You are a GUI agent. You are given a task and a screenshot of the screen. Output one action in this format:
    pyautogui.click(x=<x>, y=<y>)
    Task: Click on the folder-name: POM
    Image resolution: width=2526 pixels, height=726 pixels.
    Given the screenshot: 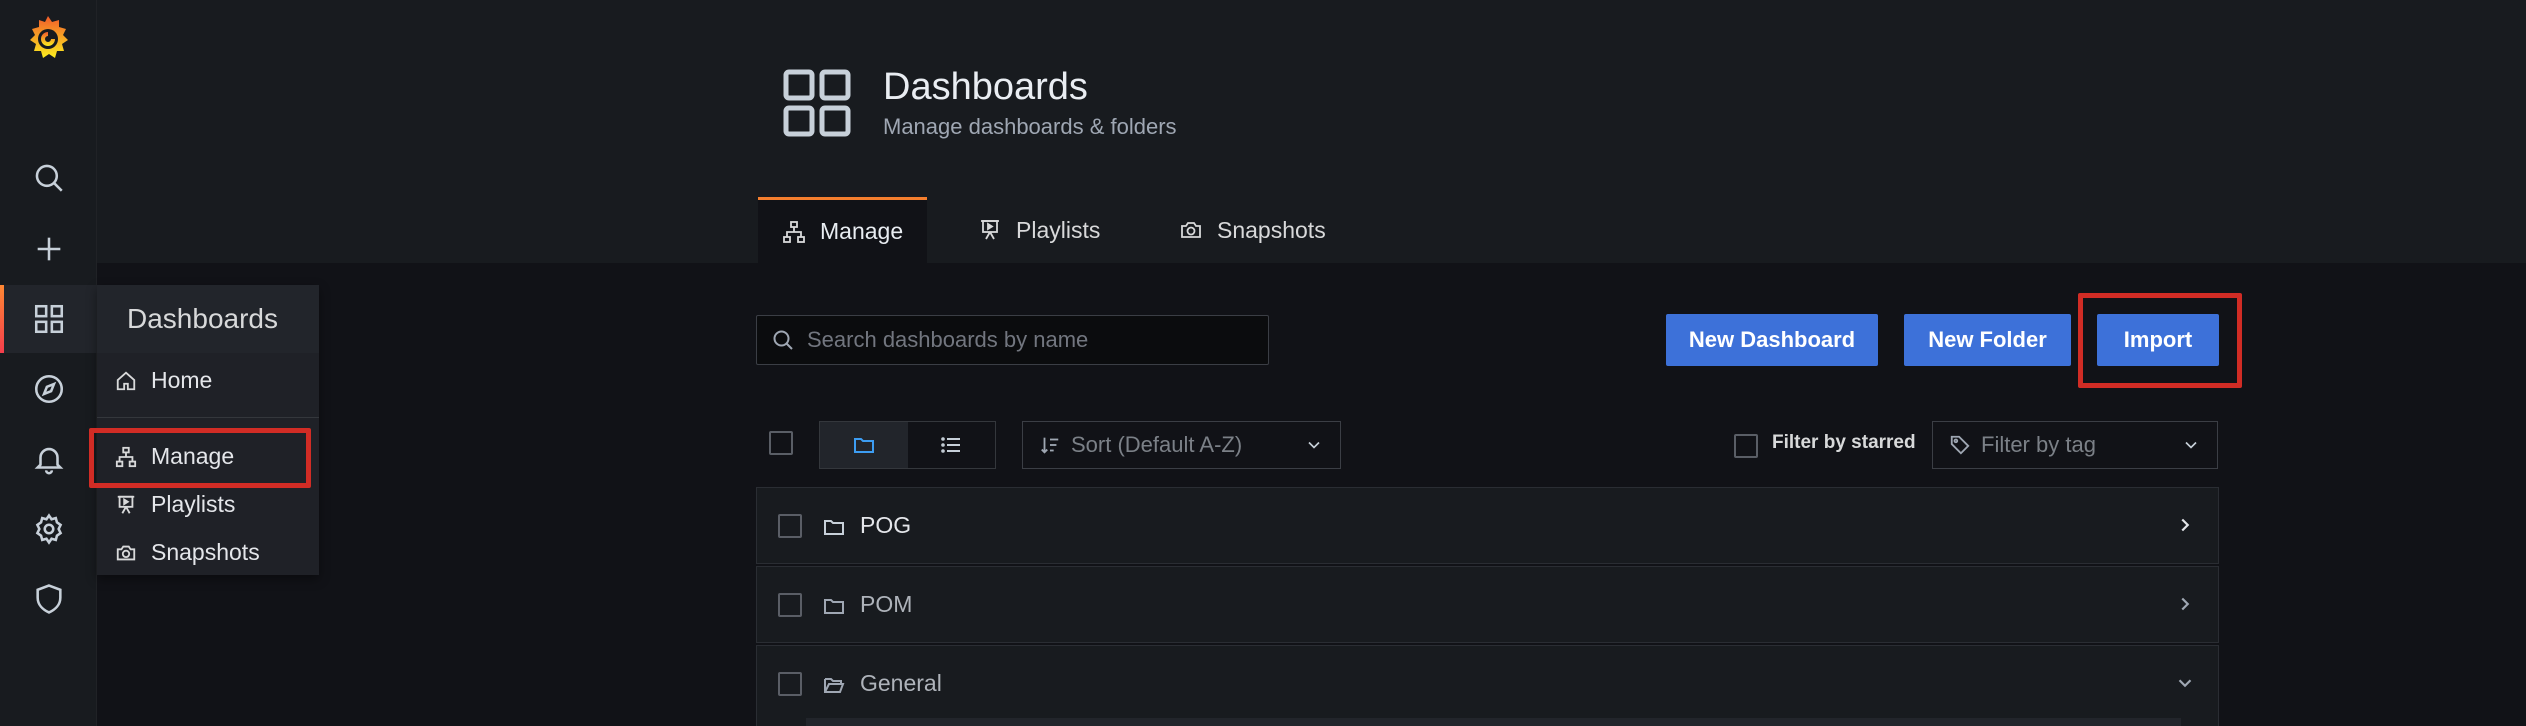 What is the action you would take?
    pyautogui.click(x=886, y=604)
    